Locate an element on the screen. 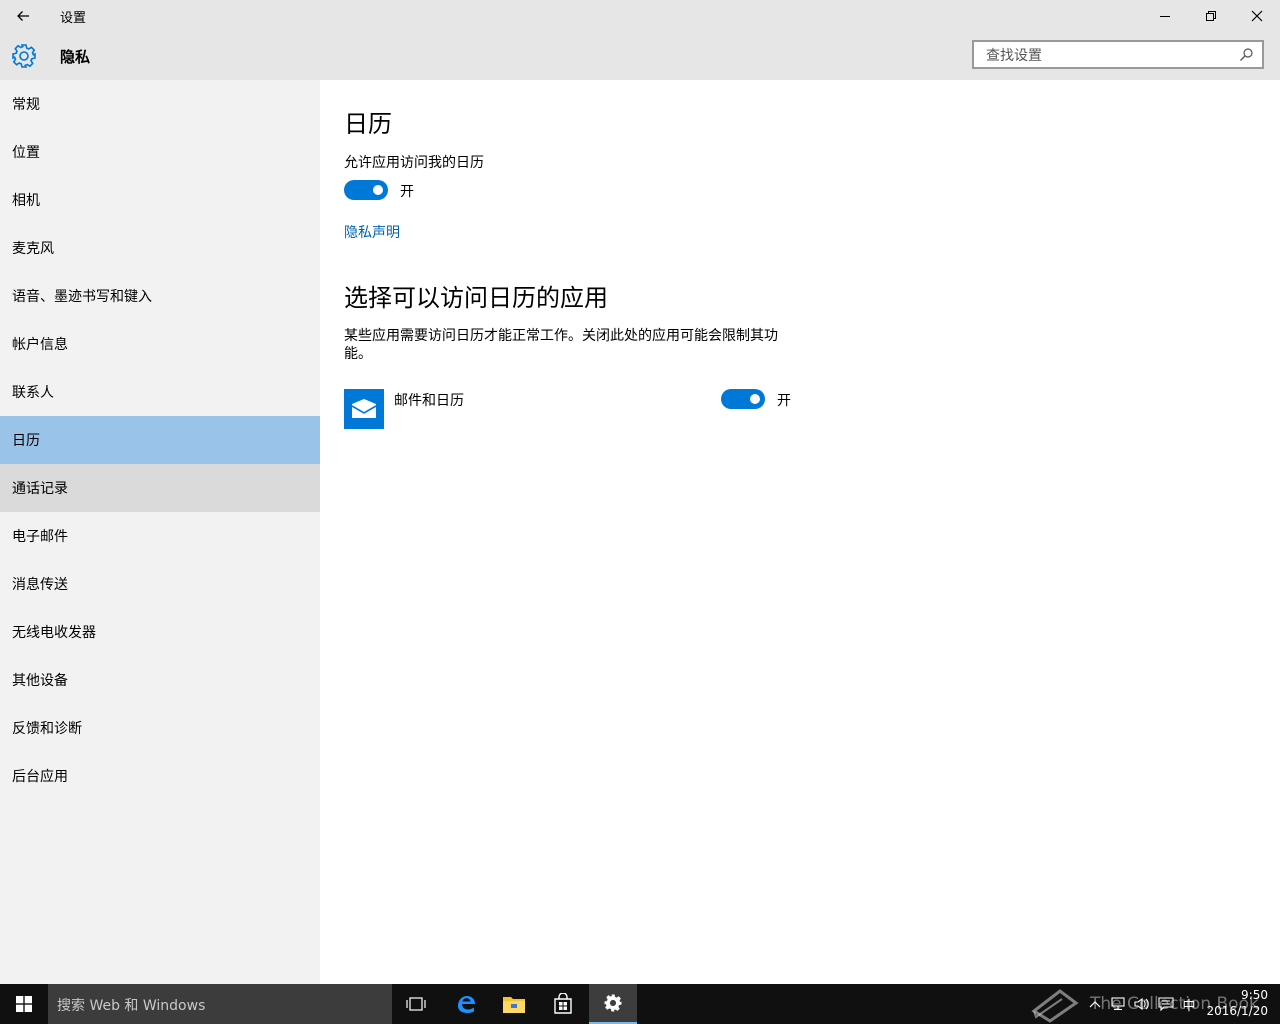  edge-icon is located at coordinates (466, 1004).